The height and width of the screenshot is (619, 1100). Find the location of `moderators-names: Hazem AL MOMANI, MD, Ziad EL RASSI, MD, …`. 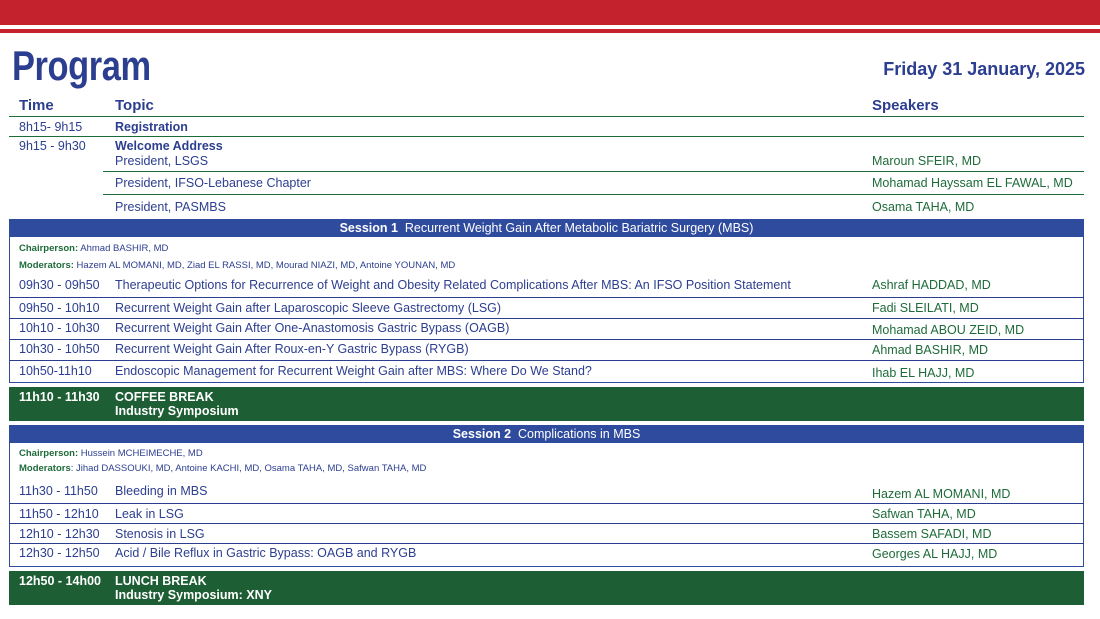

moderators-names: Hazem AL MOMANI, MD, Ziad EL RASSI, MD, … is located at coordinates (266, 265).